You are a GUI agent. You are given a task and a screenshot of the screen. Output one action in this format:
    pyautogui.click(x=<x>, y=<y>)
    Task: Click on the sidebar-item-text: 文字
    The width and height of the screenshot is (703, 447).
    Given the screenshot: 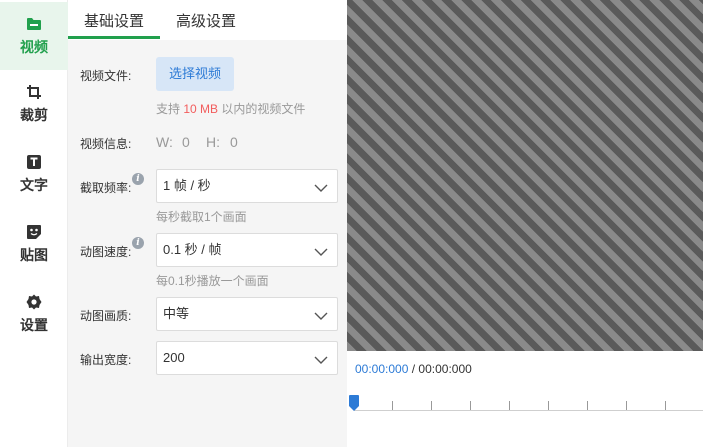 What is the action you would take?
    pyautogui.click(x=34, y=174)
    